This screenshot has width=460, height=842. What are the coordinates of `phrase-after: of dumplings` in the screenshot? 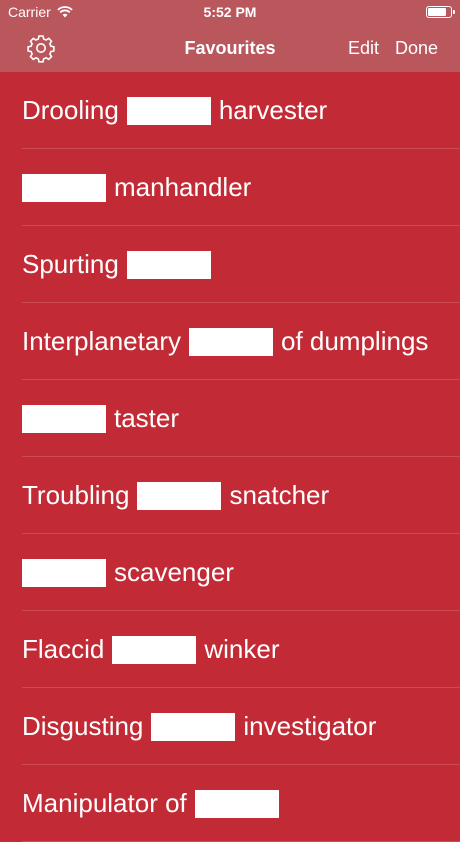 It's located at (354, 341).